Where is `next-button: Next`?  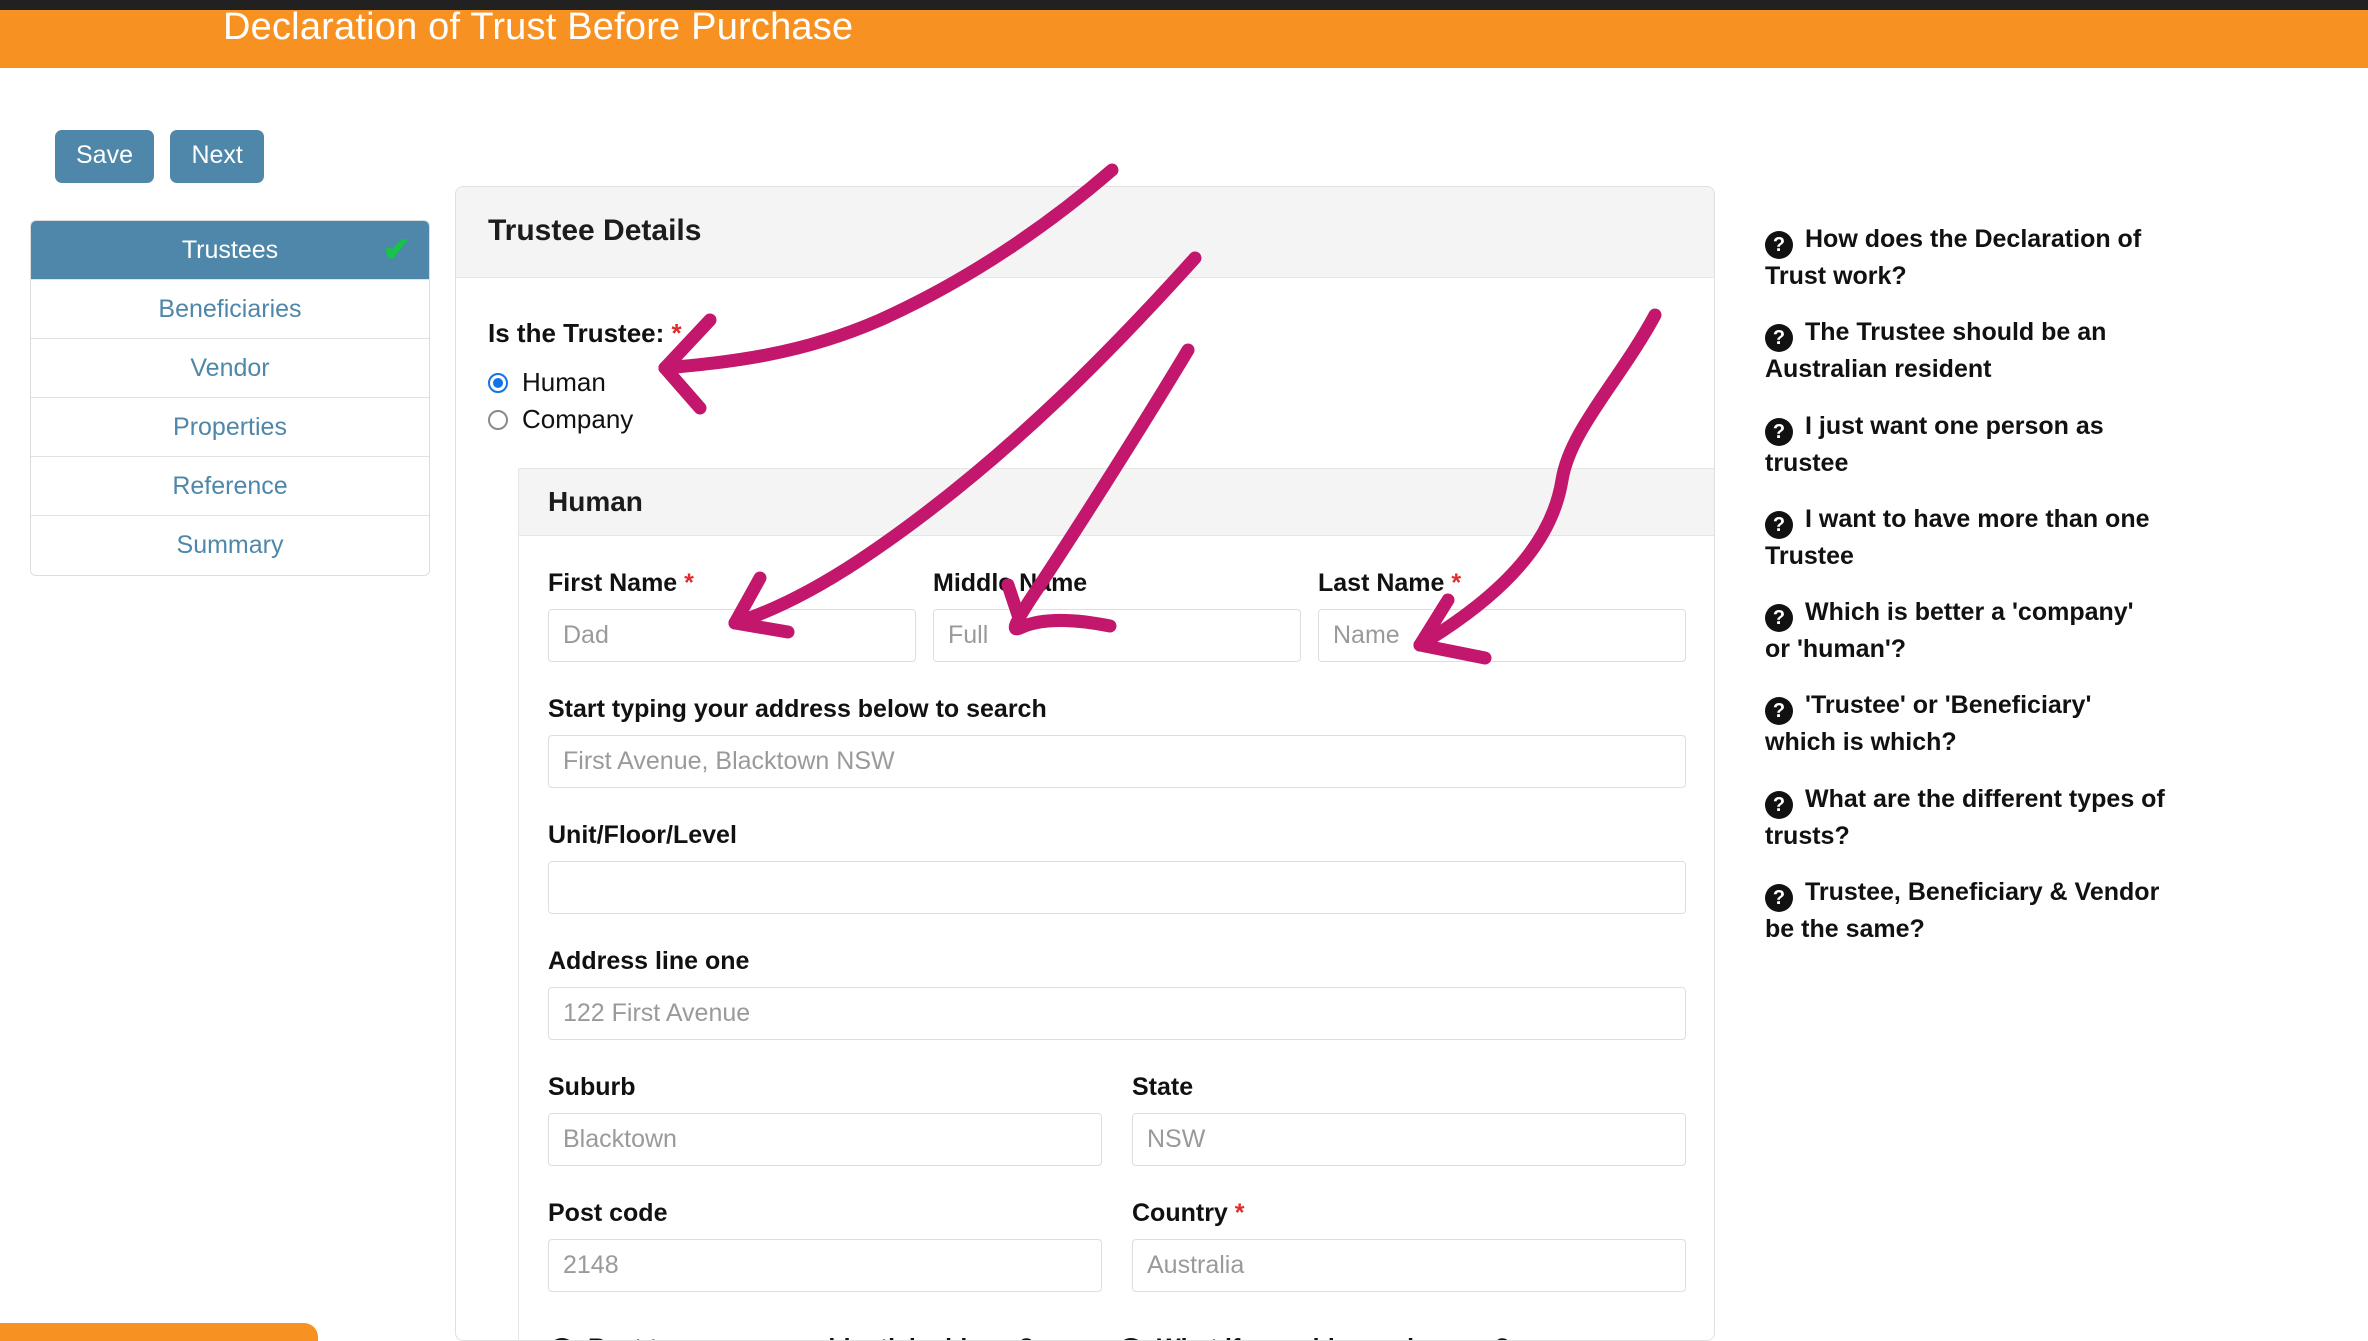
next-button: Next is located at coordinates (217, 156).